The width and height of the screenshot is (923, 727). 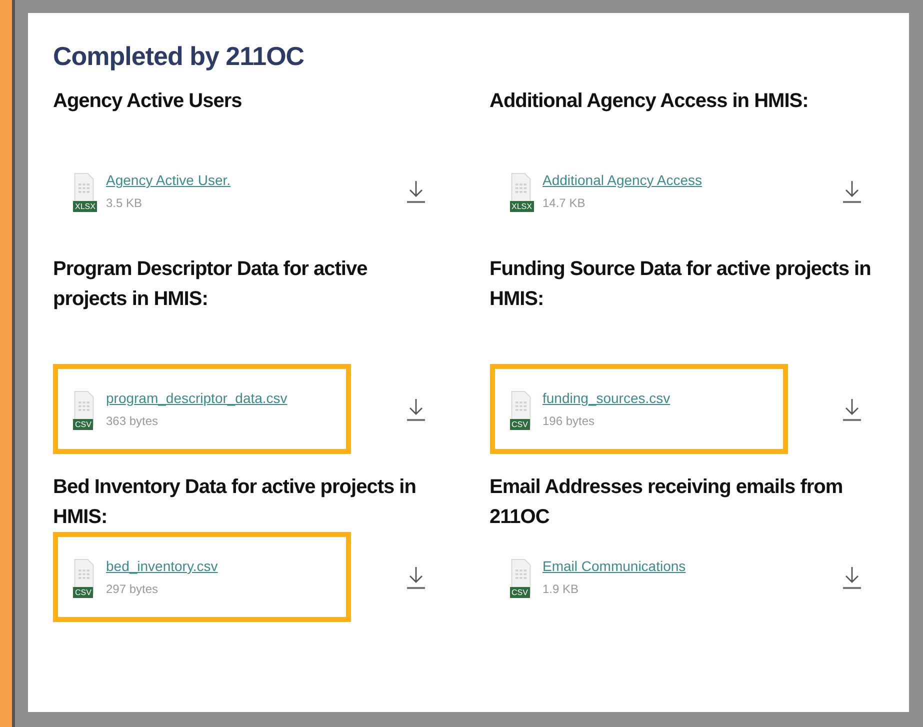 What do you see at coordinates (622, 180) in the screenshot?
I see `file-link: Additional Agency Access` at bounding box center [622, 180].